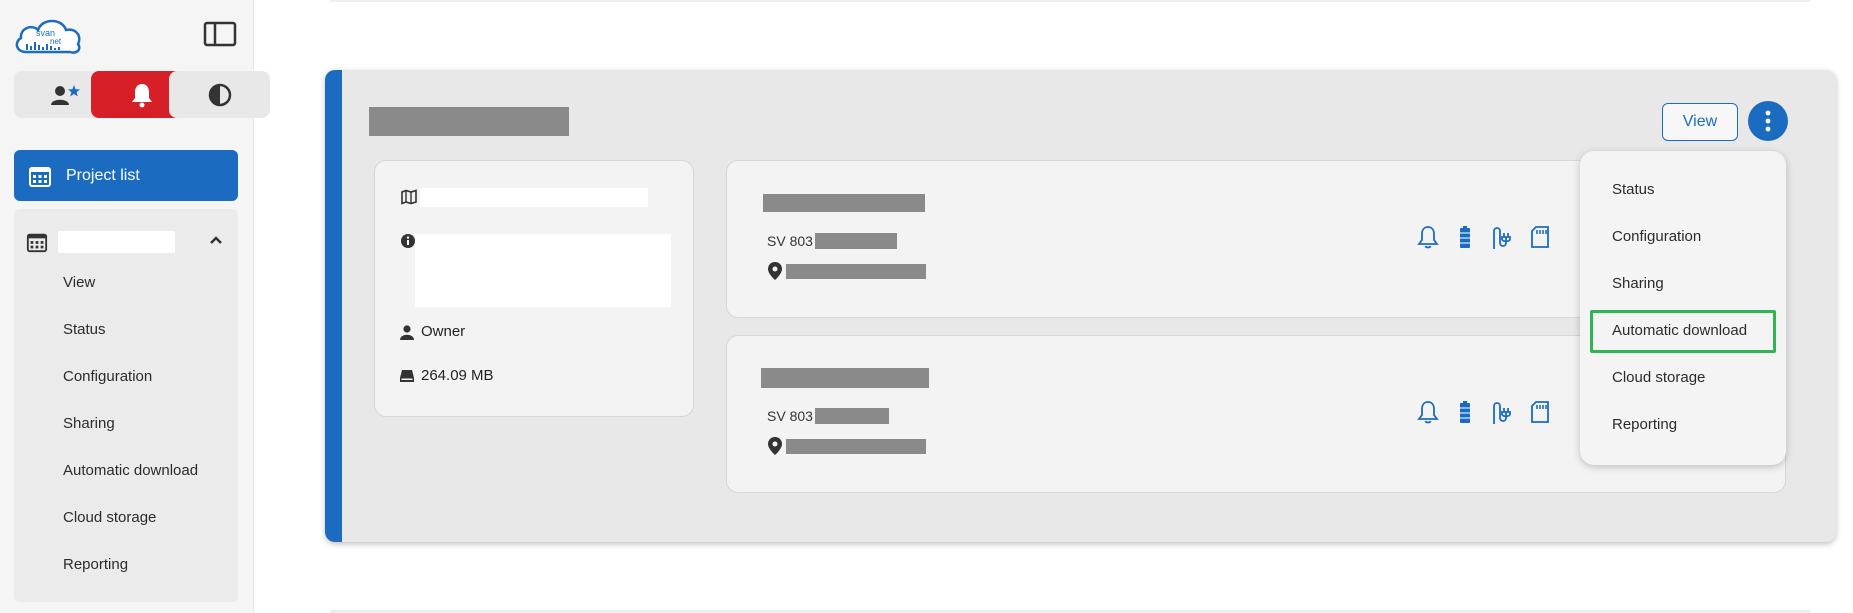 This screenshot has width=1853, height=613. I want to click on storage-size: 264.09 MB, so click(457, 375).